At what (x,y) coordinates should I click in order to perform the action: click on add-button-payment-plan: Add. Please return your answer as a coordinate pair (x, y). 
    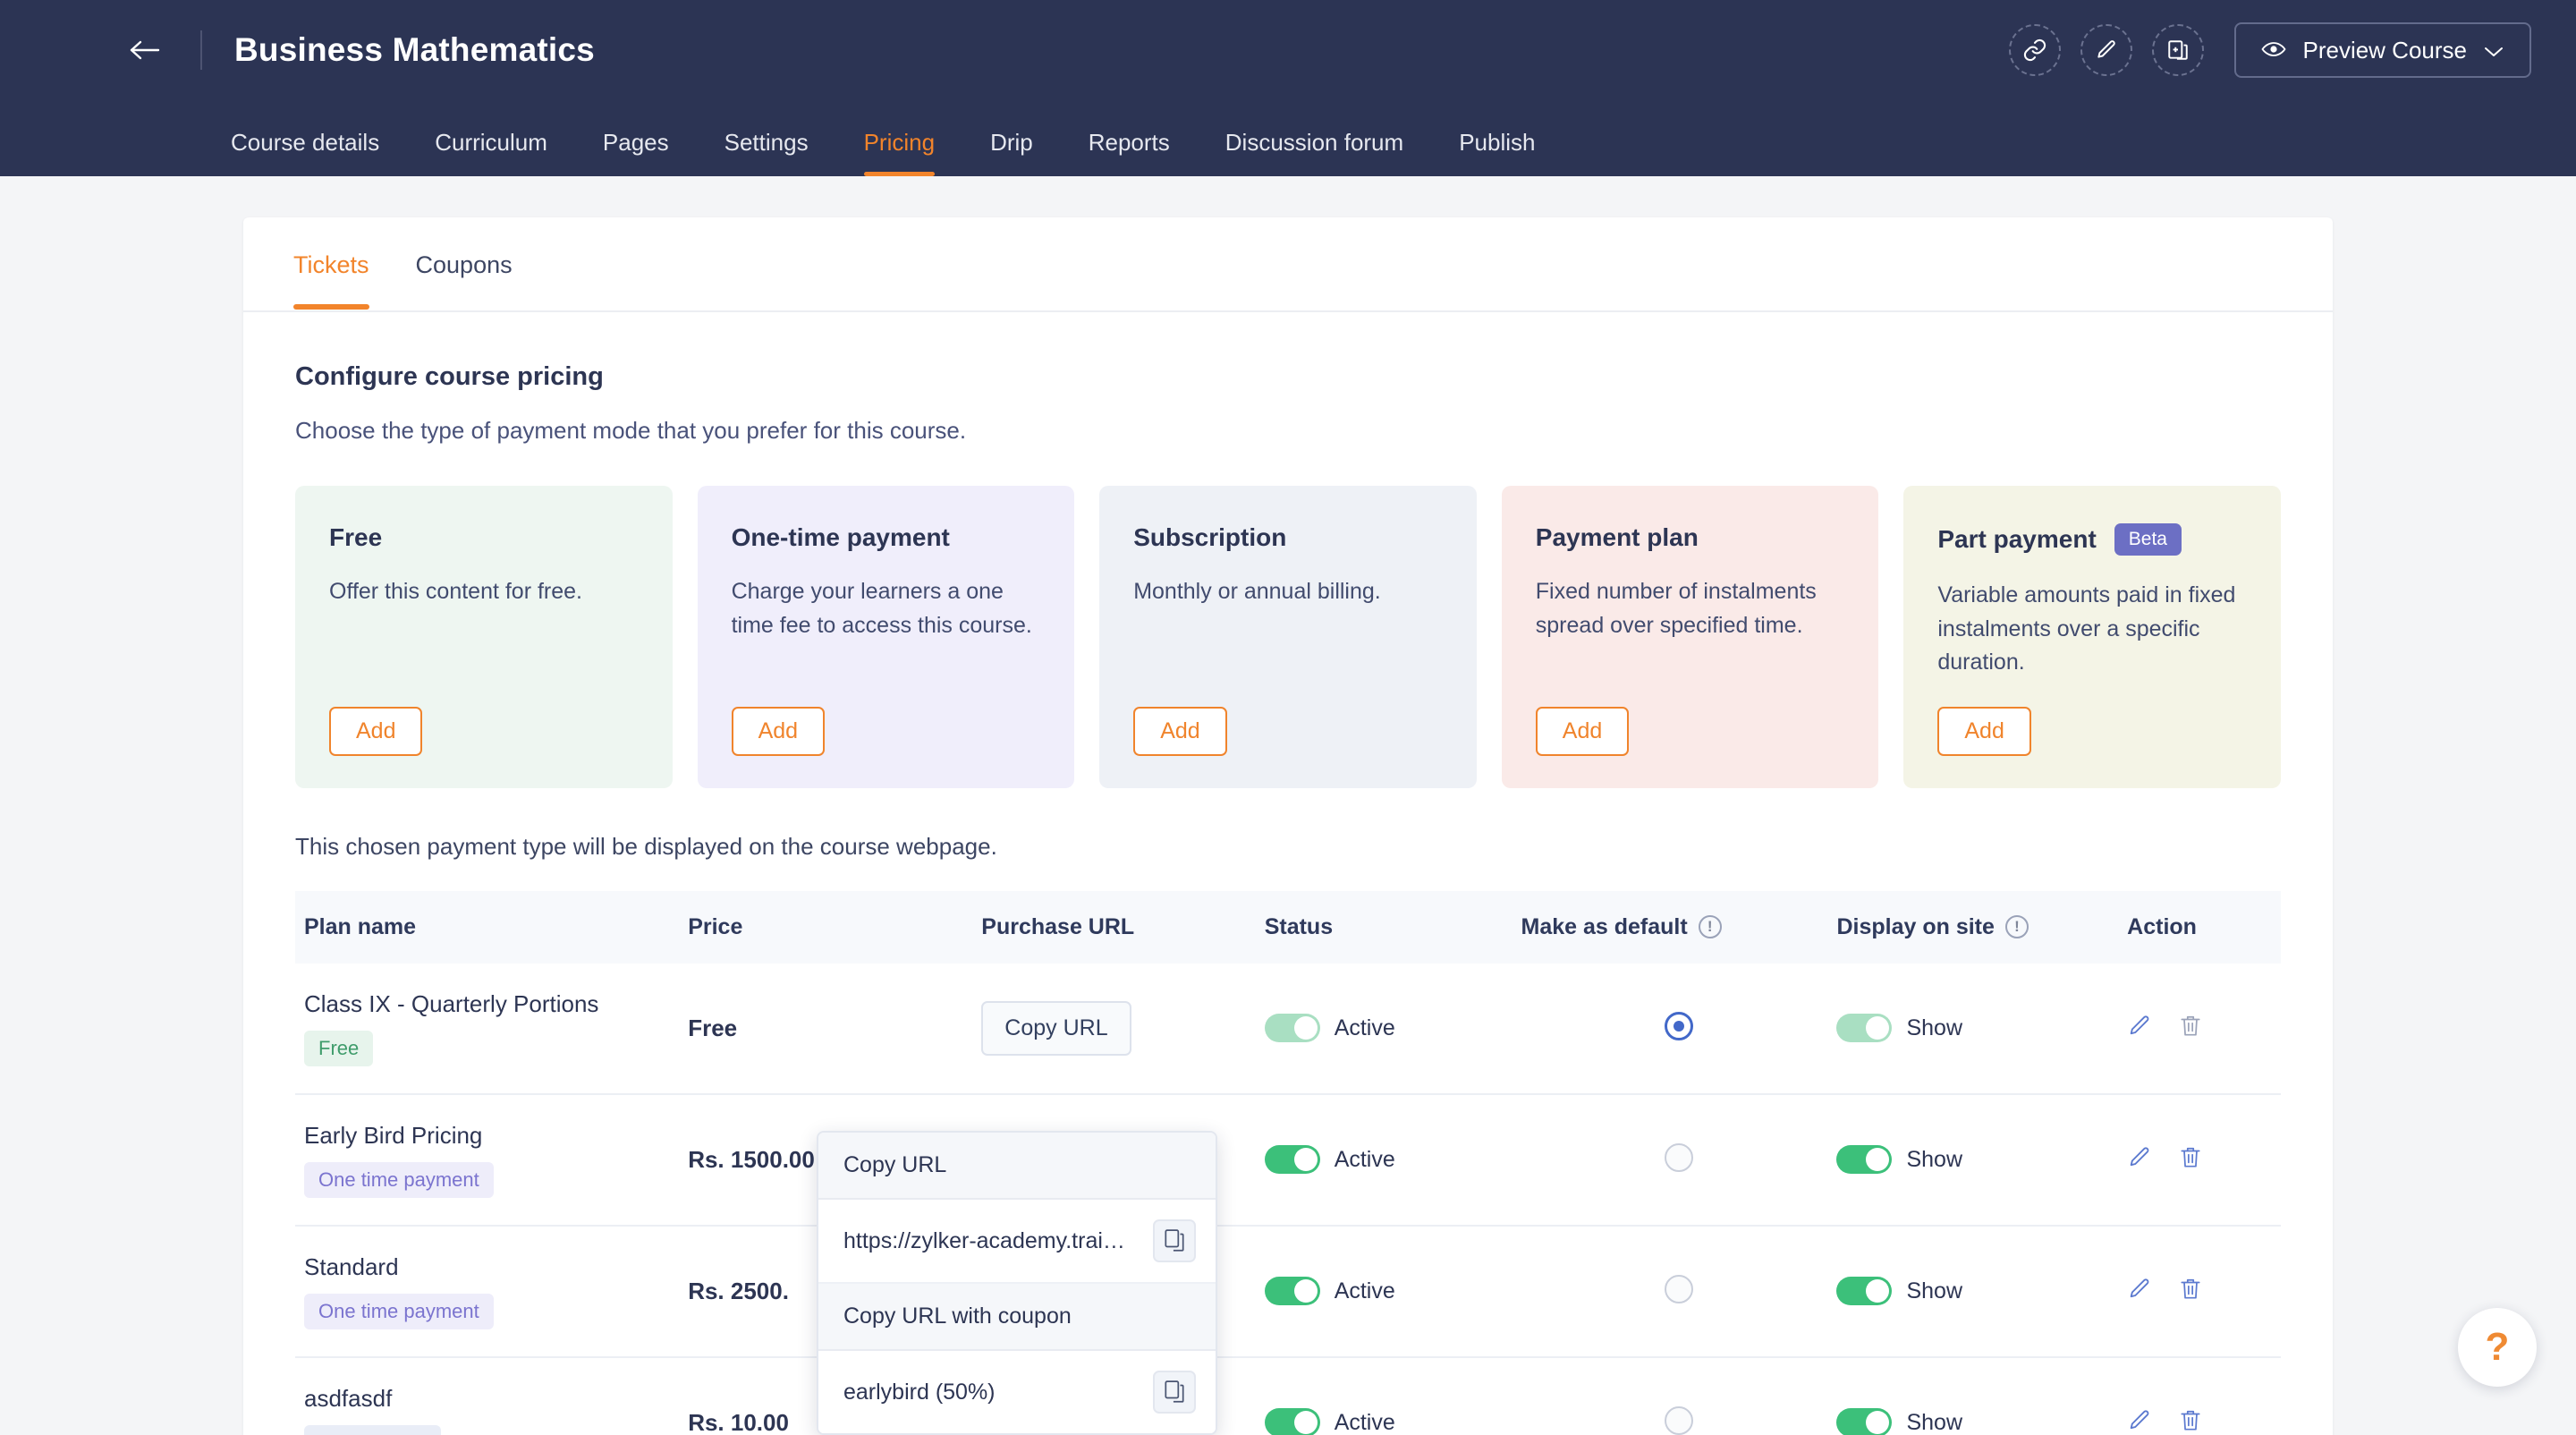
    Looking at the image, I should click on (1582, 731).